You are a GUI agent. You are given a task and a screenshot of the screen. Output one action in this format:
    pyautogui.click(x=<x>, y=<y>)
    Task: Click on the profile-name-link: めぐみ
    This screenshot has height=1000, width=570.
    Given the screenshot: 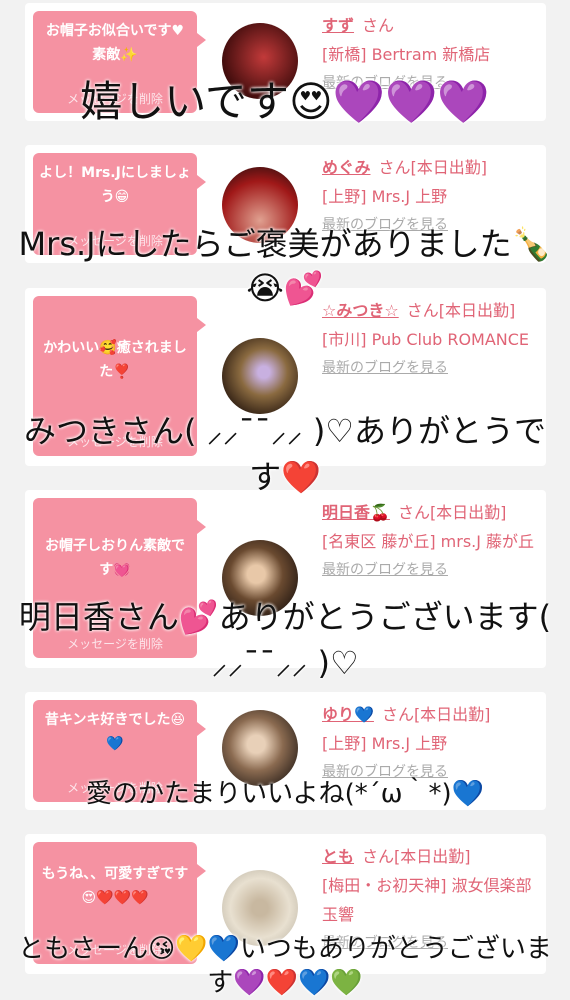 What is the action you would take?
    pyautogui.click(x=346, y=167)
    